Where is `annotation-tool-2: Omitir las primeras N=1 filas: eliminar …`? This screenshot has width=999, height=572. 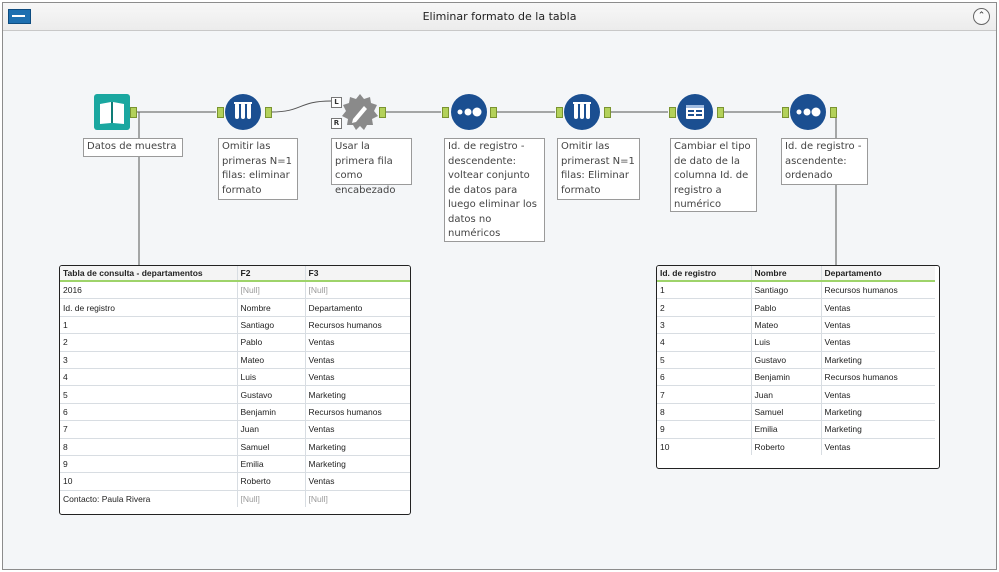 annotation-tool-2: Omitir las primeras N=1 filas: eliminar … is located at coordinates (258, 169).